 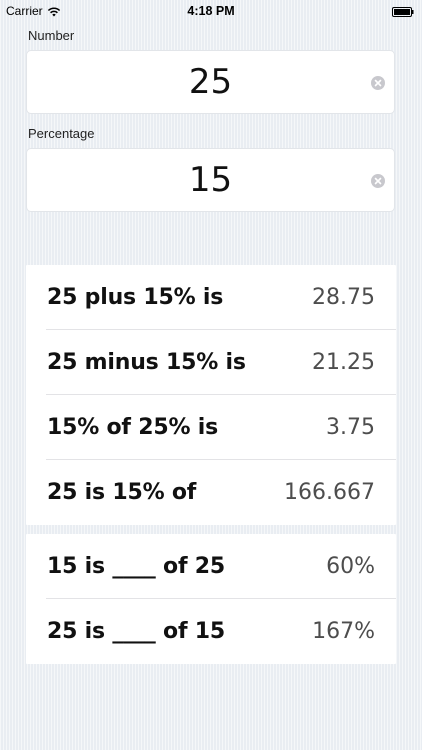 What do you see at coordinates (343, 297) in the screenshot?
I see `result-value: 28.75` at bounding box center [343, 297].